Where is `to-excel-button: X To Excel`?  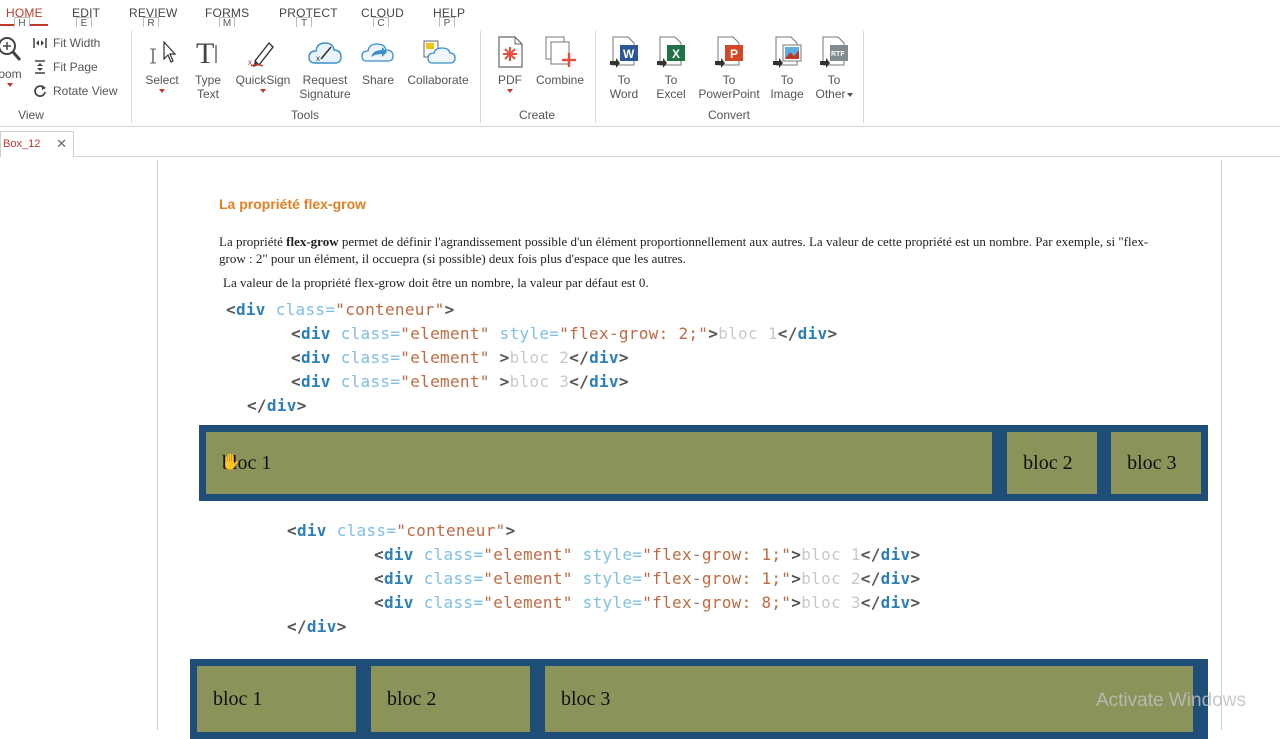
to-excel-button: X To Excel is located at coordinates (671, 68).